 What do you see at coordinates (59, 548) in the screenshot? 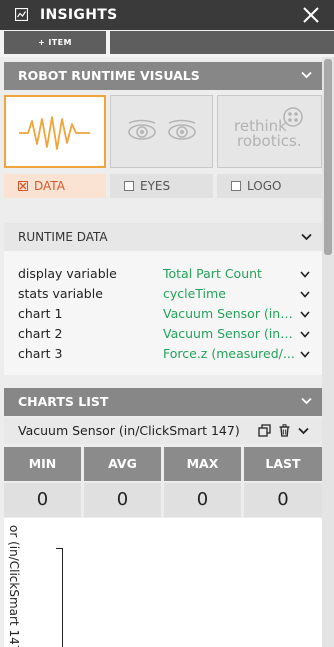
I see `chart-y-axis-tick` at bounding box center [59, 548].